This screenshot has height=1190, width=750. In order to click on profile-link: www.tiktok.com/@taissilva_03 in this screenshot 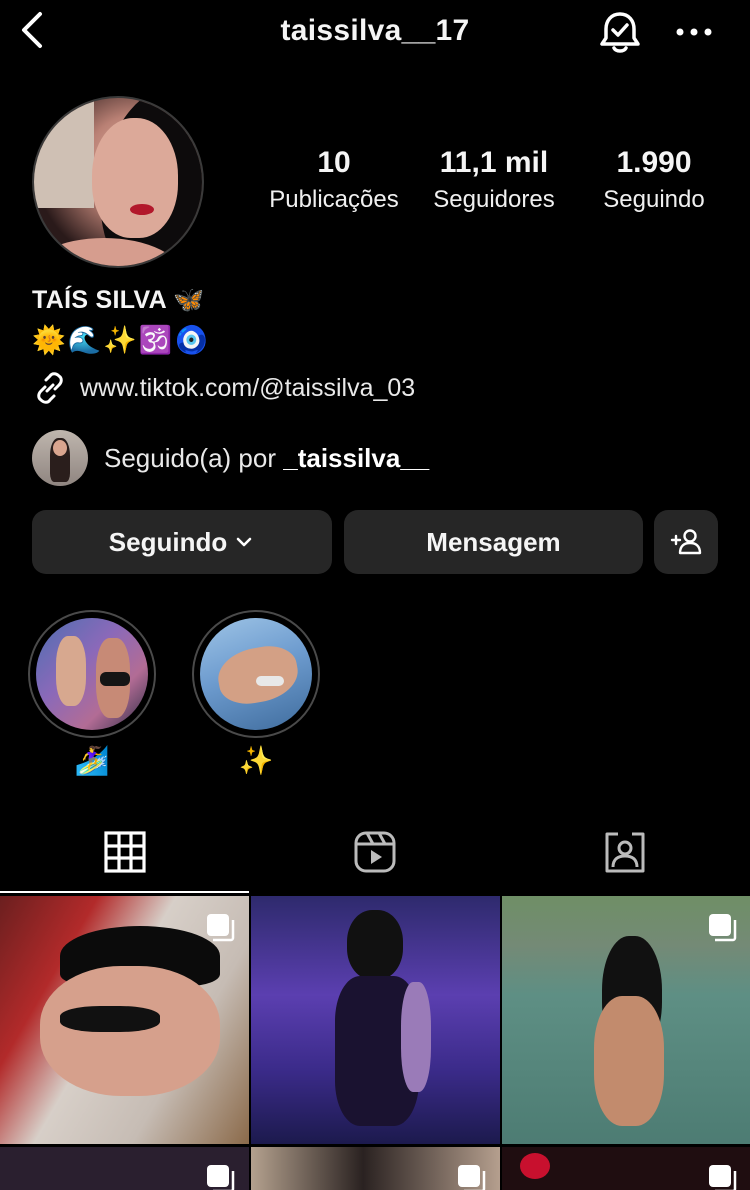, I will do `click(223, 388)`.